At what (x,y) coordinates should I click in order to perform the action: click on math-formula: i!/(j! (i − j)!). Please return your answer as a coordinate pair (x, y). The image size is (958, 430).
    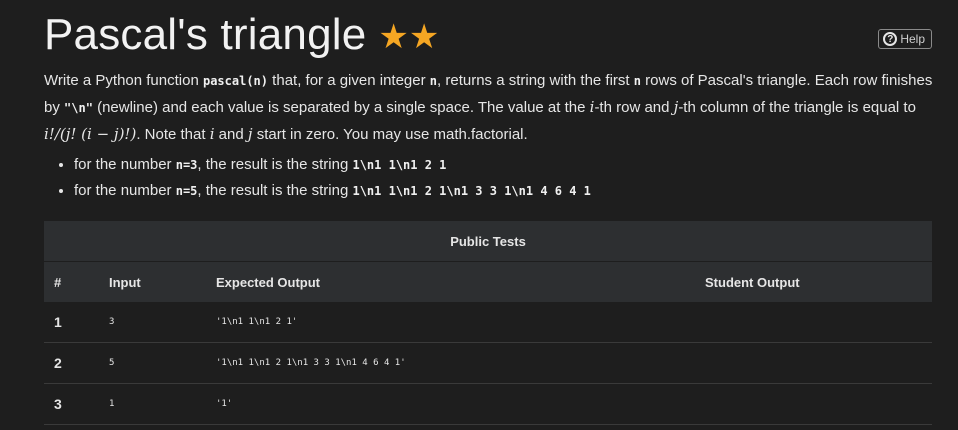
    Looking at the image, I should click on (90, 134).